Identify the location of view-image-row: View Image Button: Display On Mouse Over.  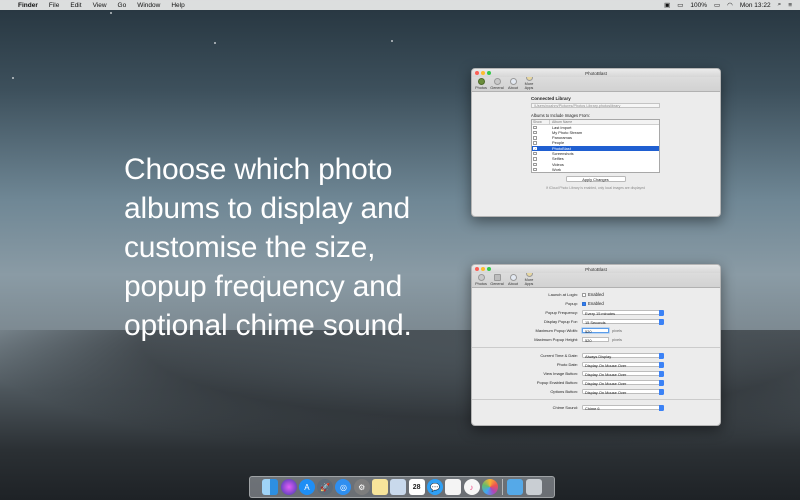
(596, 373).